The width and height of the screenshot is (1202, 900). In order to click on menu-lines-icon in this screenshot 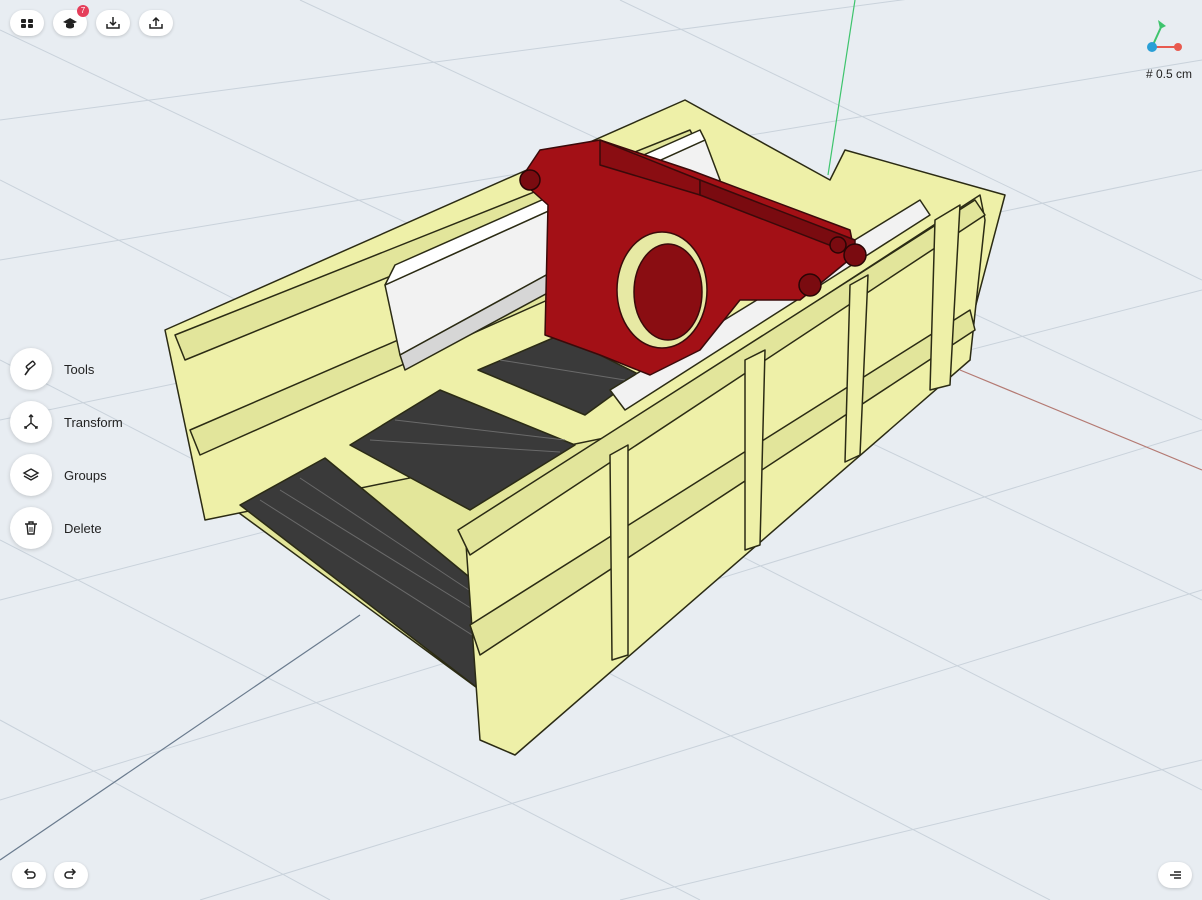, I will do `click(1175, 875)`.